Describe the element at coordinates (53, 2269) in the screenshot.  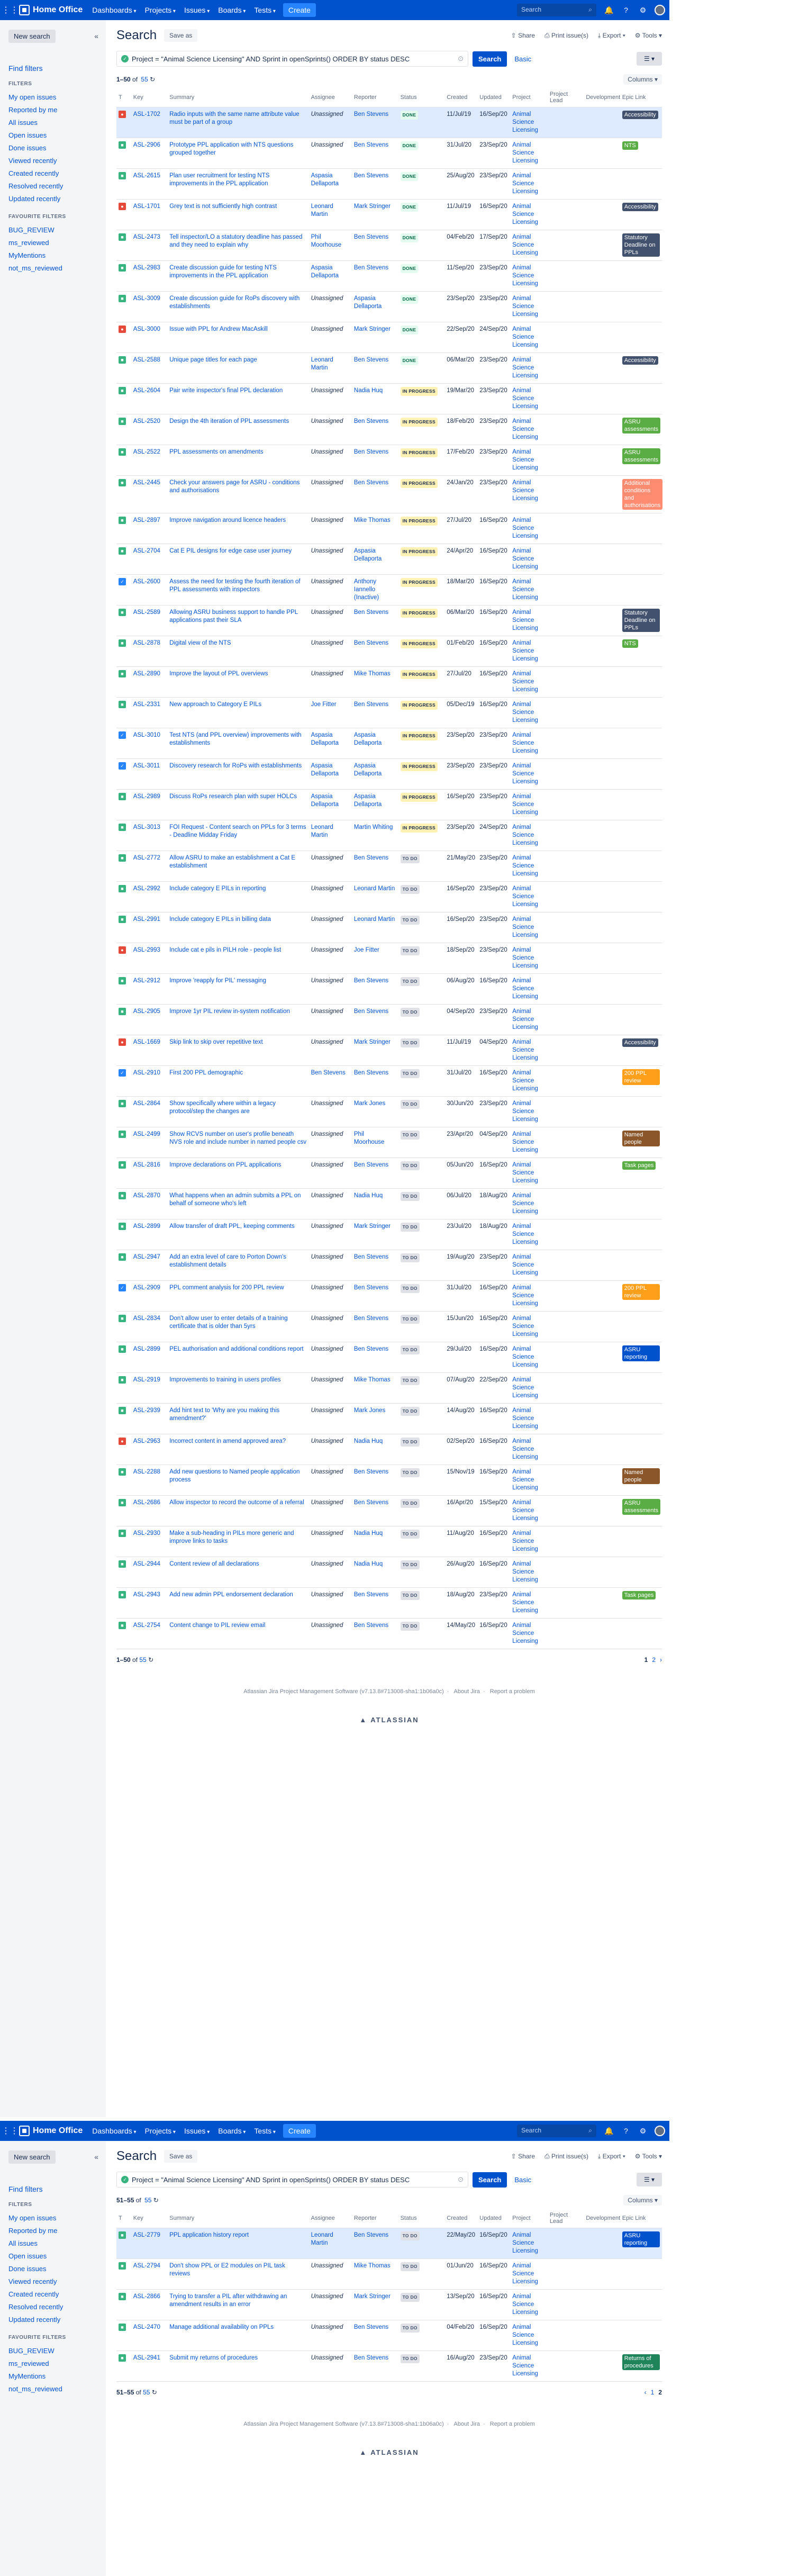
I see `filter-item: Done issues` at that location.